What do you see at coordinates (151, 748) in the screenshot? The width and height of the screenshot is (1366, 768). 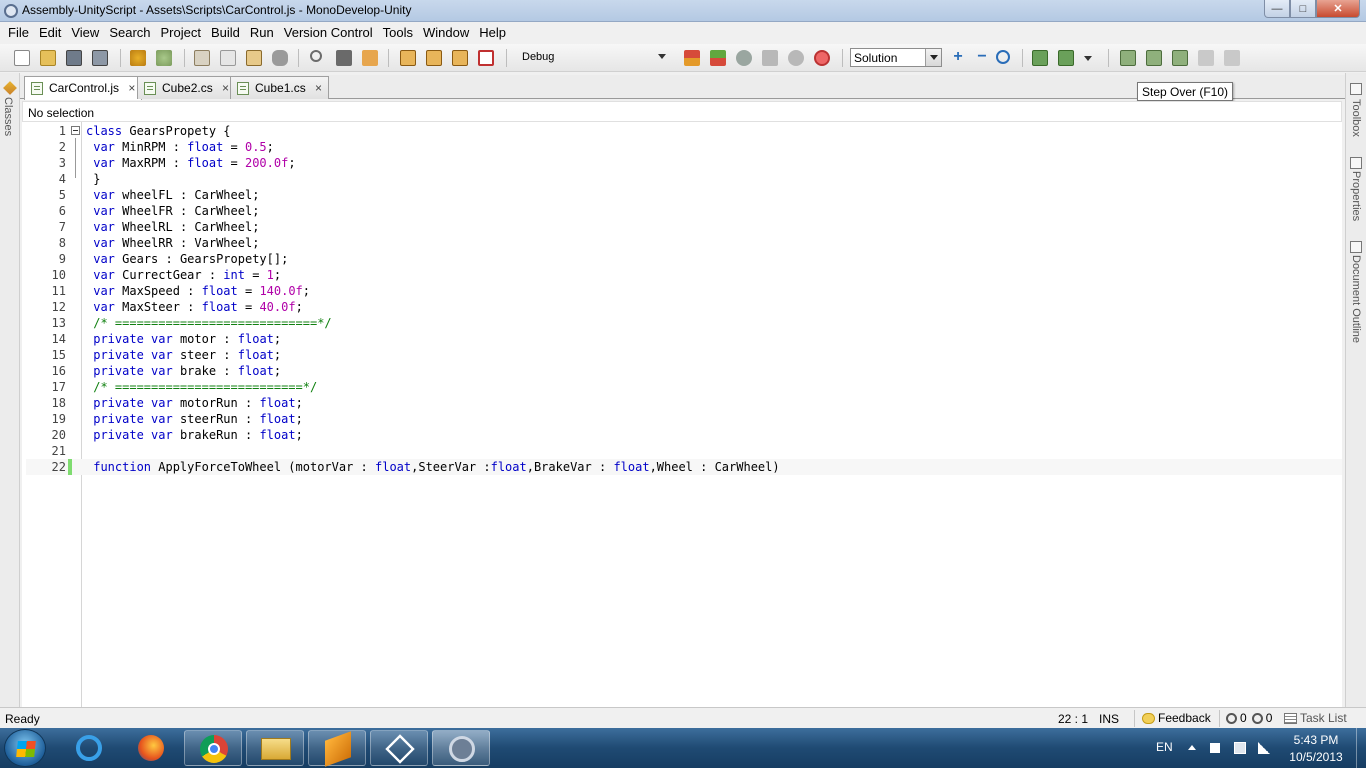 I see `firefox-taskbar-button` at bounding box center [151, 748].